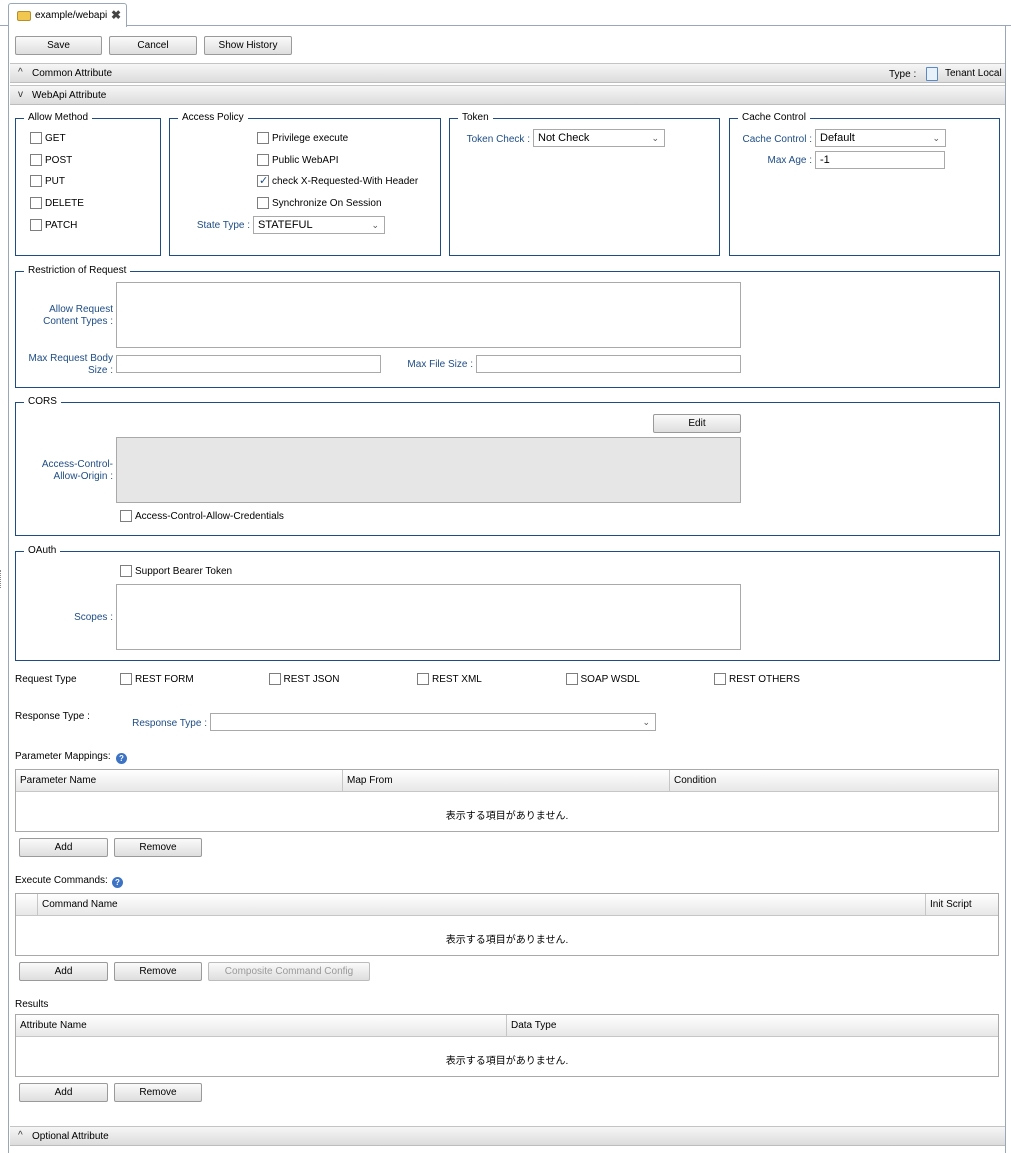 This screenshot has height=1153, width=1011. What do you see at coordinates (64, 204) in the screenshot?
I see `allow-method-delete-label: DELETE` at bounding box center [64, 204].